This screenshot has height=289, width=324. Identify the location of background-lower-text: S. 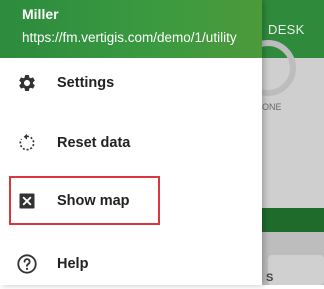
(270, 278).